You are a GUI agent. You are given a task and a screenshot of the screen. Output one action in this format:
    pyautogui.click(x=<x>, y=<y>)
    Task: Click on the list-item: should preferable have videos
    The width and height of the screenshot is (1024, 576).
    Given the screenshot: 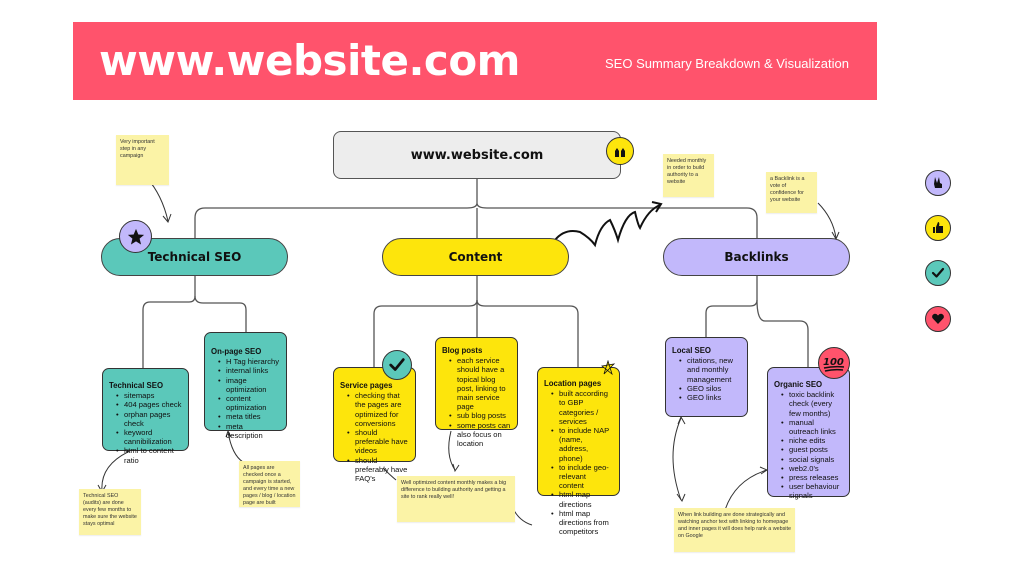 What is the action you would take?
    pyautogui.click(x=378, y=442)
    